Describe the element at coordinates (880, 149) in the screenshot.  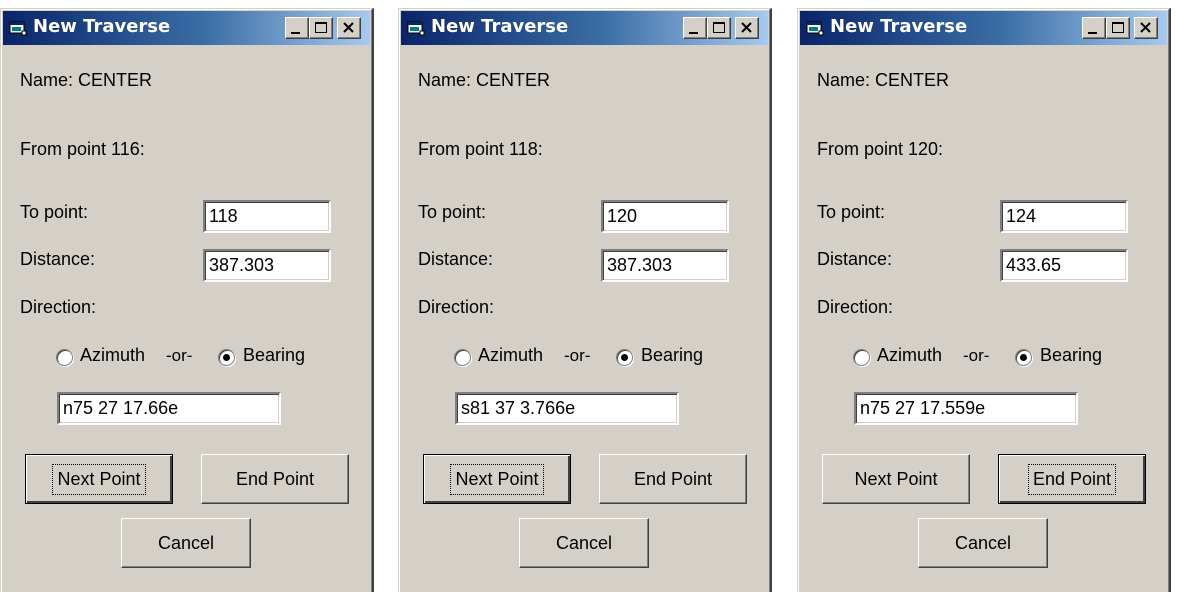
I see `from-point-label: From point 120:` at that location.